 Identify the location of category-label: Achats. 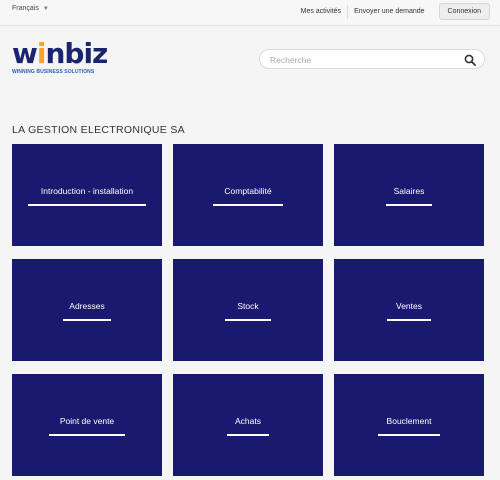
(248, 421).